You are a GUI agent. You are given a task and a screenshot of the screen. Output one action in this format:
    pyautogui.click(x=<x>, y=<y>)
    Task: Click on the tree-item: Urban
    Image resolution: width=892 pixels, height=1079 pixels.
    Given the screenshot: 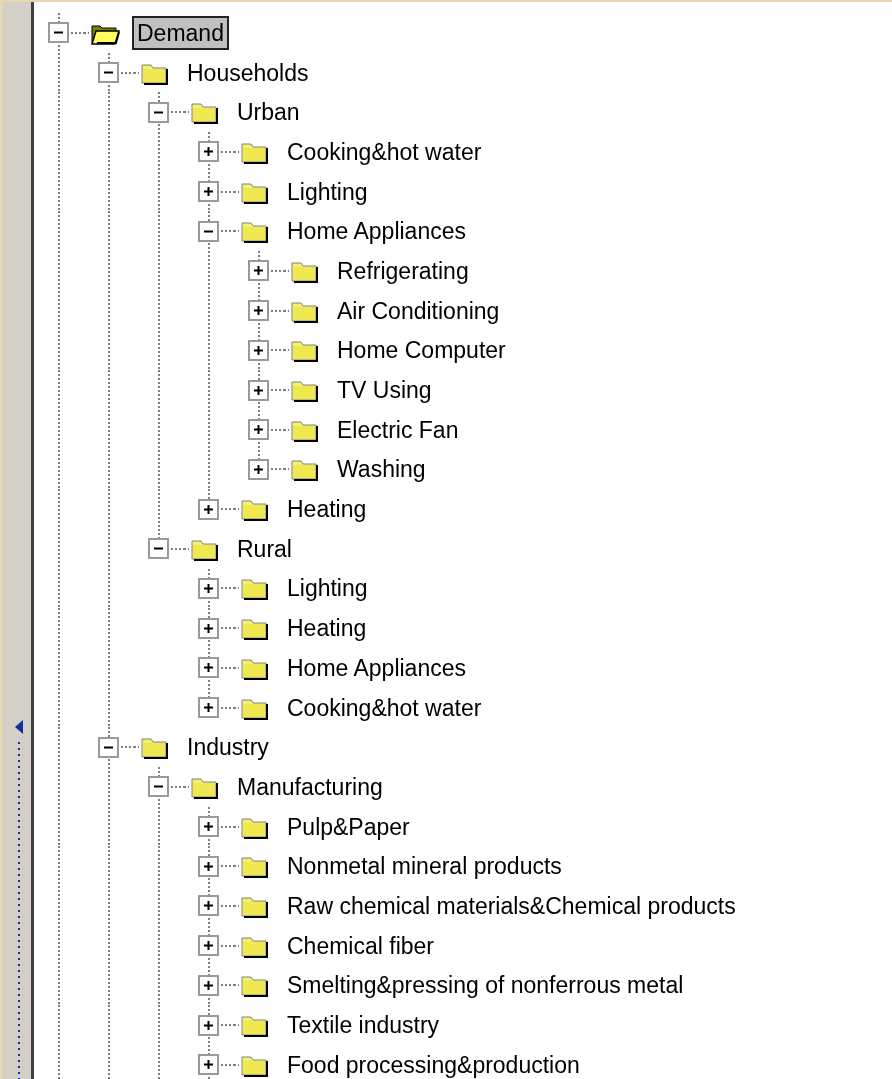 What is the action you would take?
    pyautogui.click(x=268, y=112)
    